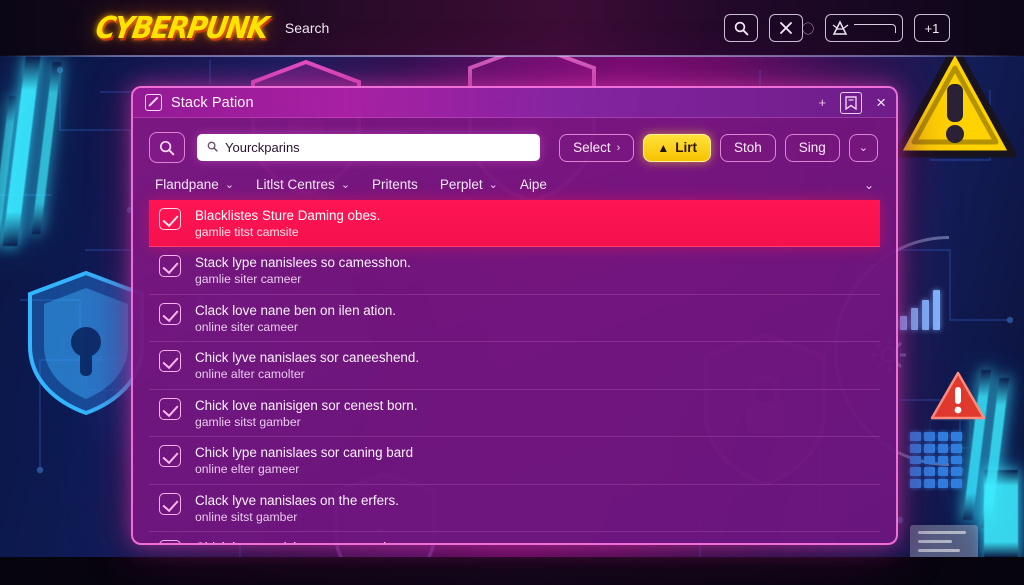  Describe the element at coordinates (786, 28) in the screenshot. I see `close-icon` at that location.